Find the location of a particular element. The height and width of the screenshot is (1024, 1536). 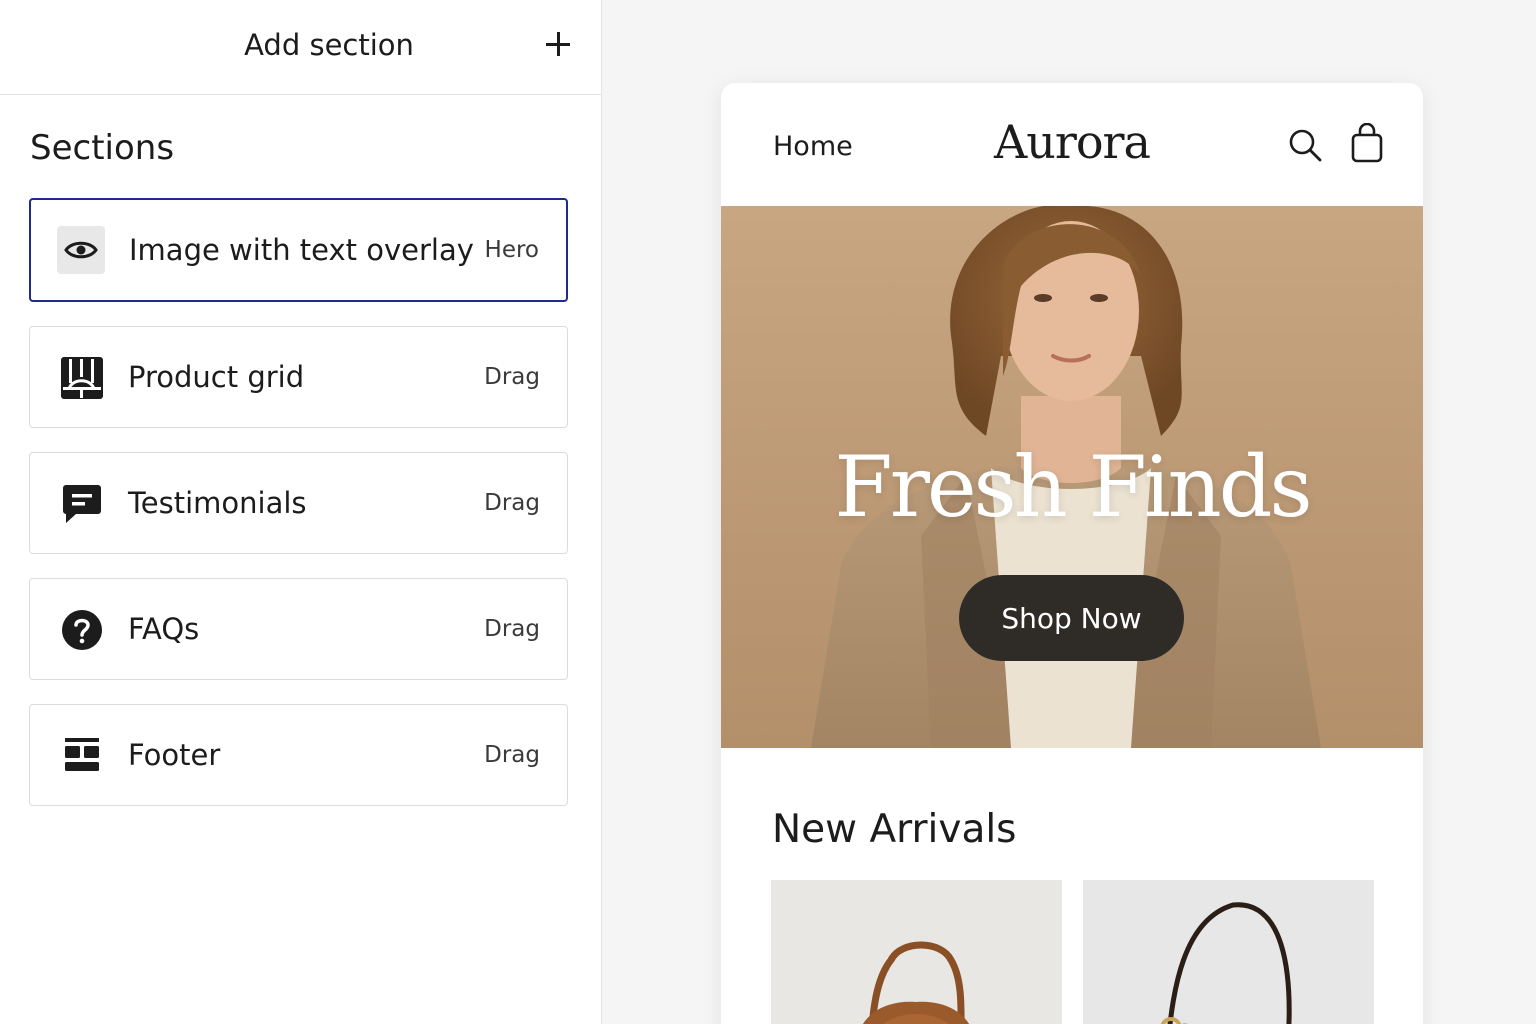

new-arrivals-heading: New Arrivals is located at coordinates (894, 829).